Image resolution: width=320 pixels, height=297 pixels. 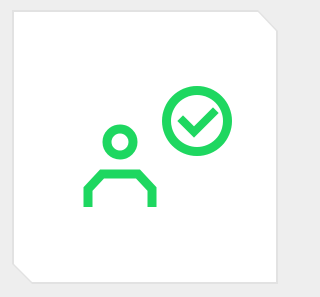 I want to click on user-head-icon, so click(x=120, y=142).